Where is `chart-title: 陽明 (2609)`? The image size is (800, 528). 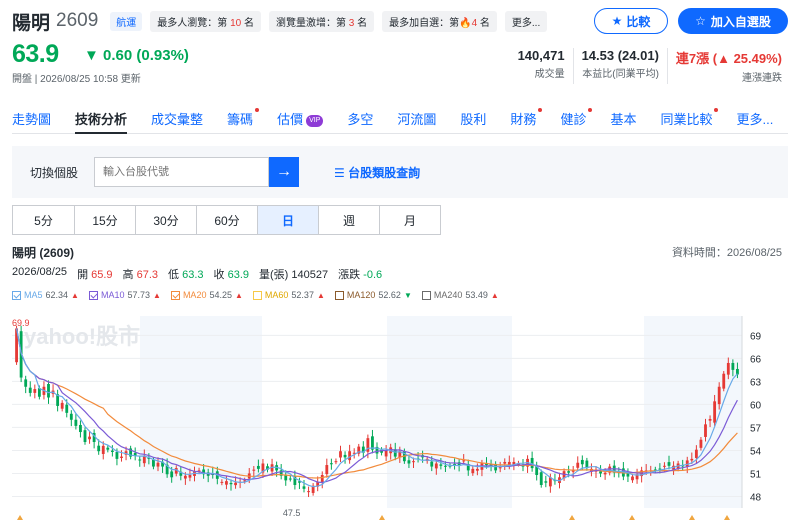
chart-title: 陽明 (2609) is located at coordinates (43, 253).